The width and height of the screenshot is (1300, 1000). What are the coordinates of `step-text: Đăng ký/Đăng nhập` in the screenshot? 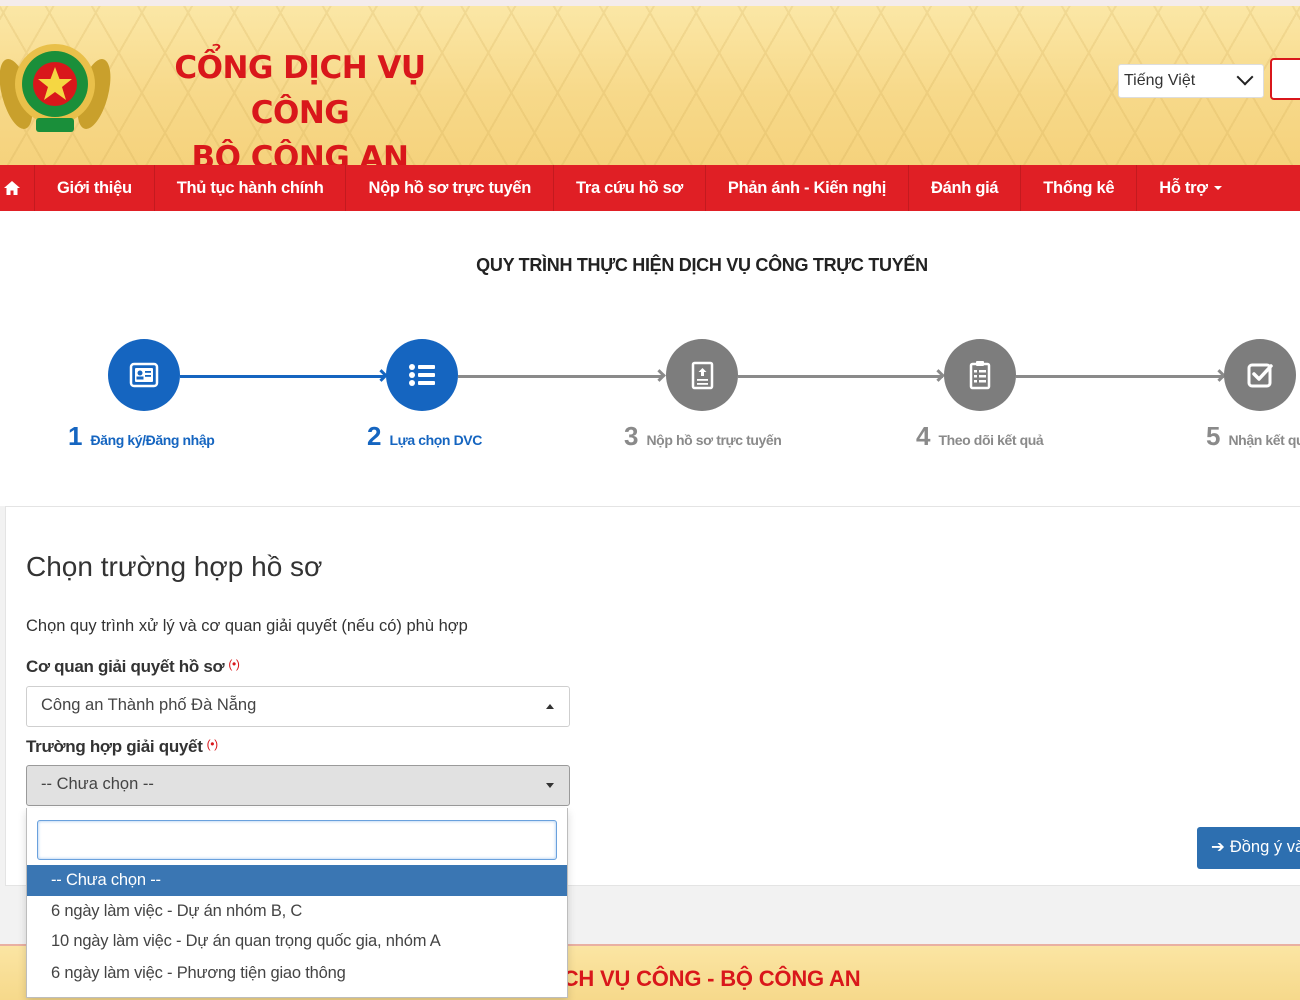 It's located at (152, 440).